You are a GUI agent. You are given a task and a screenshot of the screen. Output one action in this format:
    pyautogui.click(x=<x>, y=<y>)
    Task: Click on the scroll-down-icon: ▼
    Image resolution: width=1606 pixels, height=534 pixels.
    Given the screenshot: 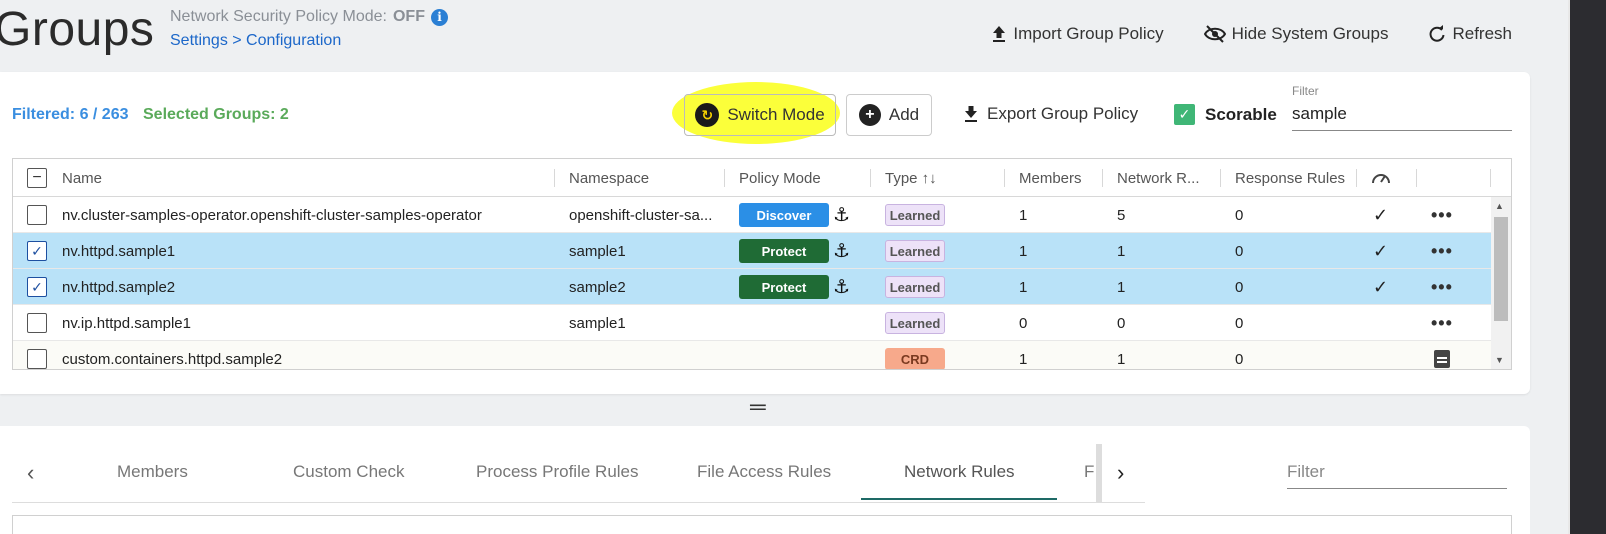 What is the action you would take?
    pyautogui.click(x=1499, y=360)
    